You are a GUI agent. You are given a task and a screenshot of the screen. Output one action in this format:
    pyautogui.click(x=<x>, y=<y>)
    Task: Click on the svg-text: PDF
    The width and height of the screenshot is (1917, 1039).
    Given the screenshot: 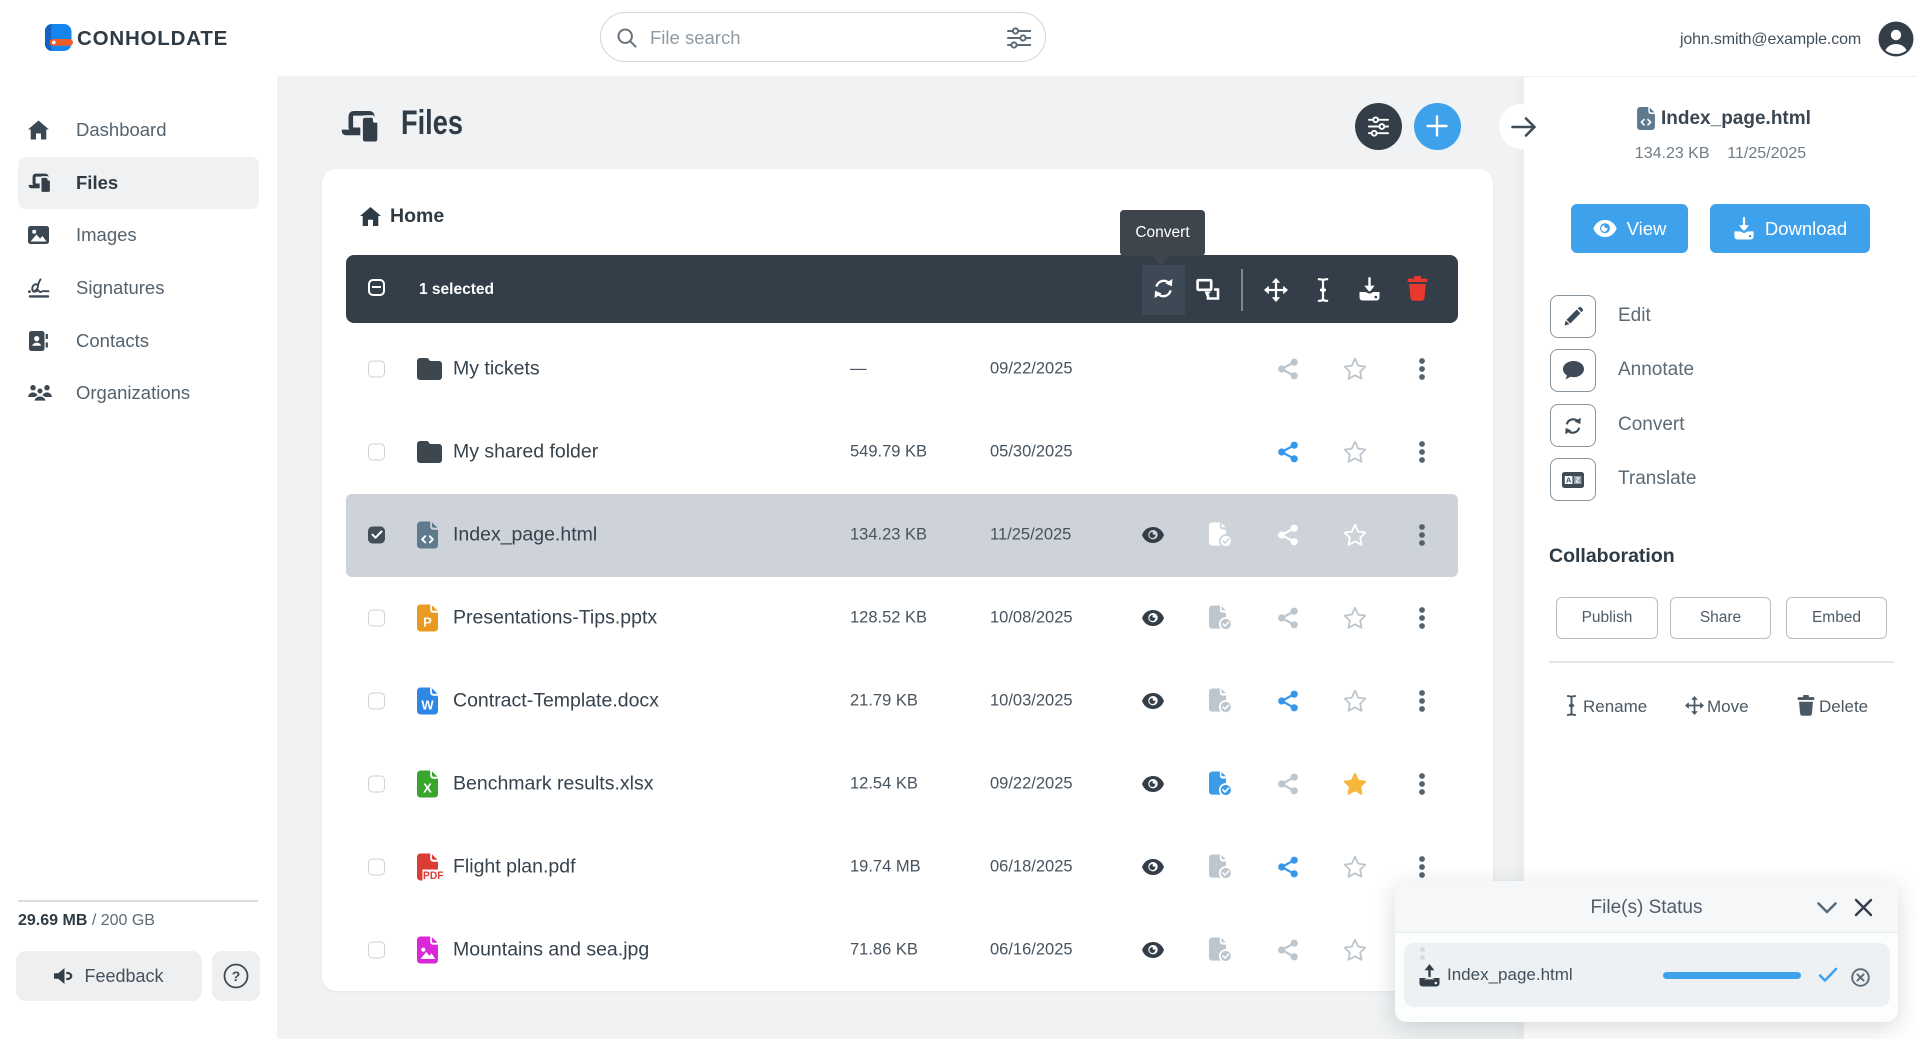 What is the action you would take?
    pyautogui.click(x=433, y=875)
    